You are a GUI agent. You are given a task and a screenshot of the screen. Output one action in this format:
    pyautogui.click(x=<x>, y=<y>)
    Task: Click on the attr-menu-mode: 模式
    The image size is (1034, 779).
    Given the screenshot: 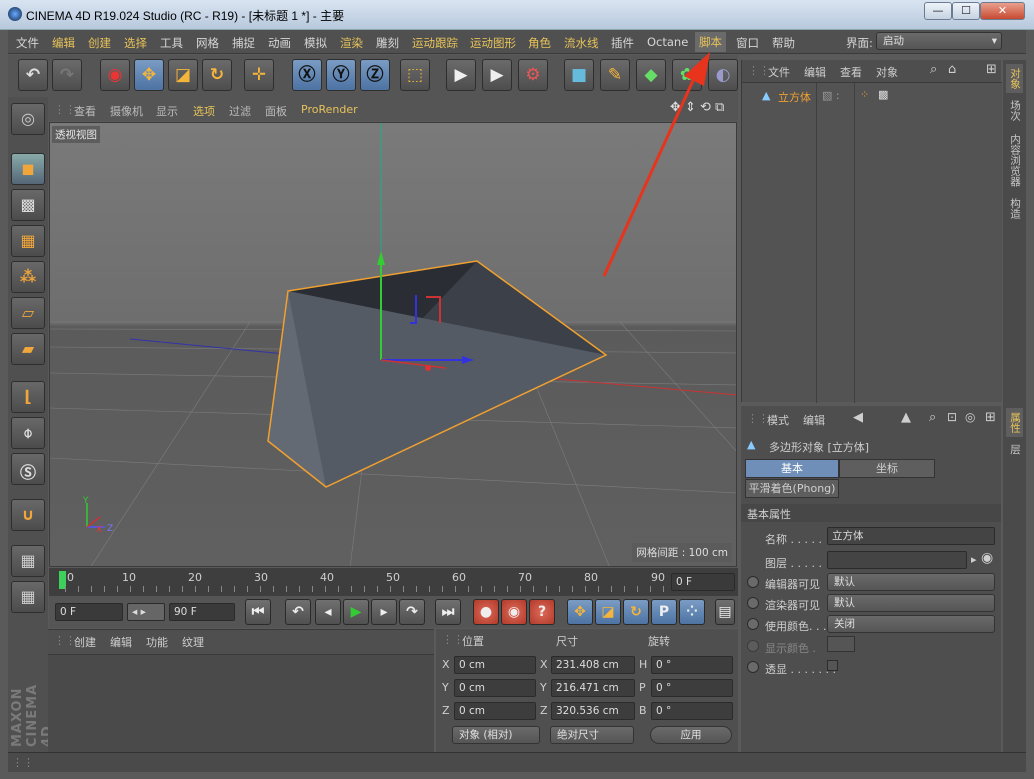 What is the action you would take?
    pyautogui.click(x=778, y=420)
    